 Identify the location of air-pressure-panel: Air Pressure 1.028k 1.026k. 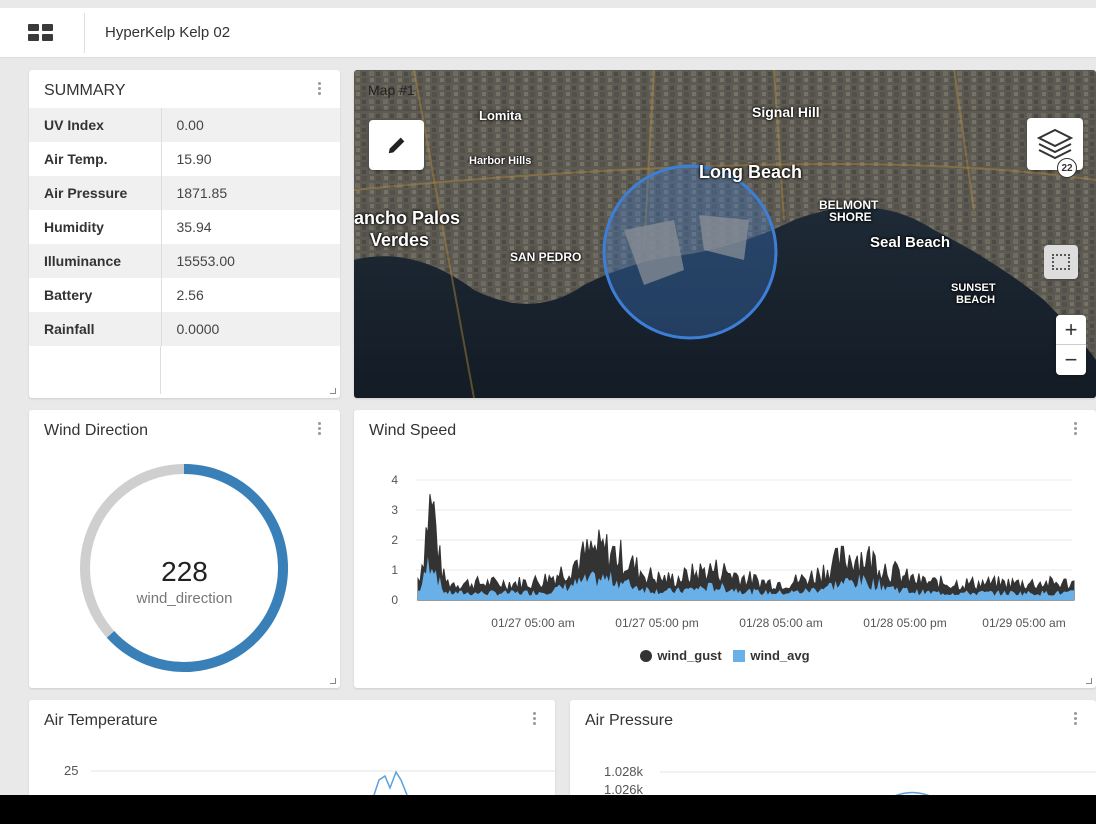
(833, 747).